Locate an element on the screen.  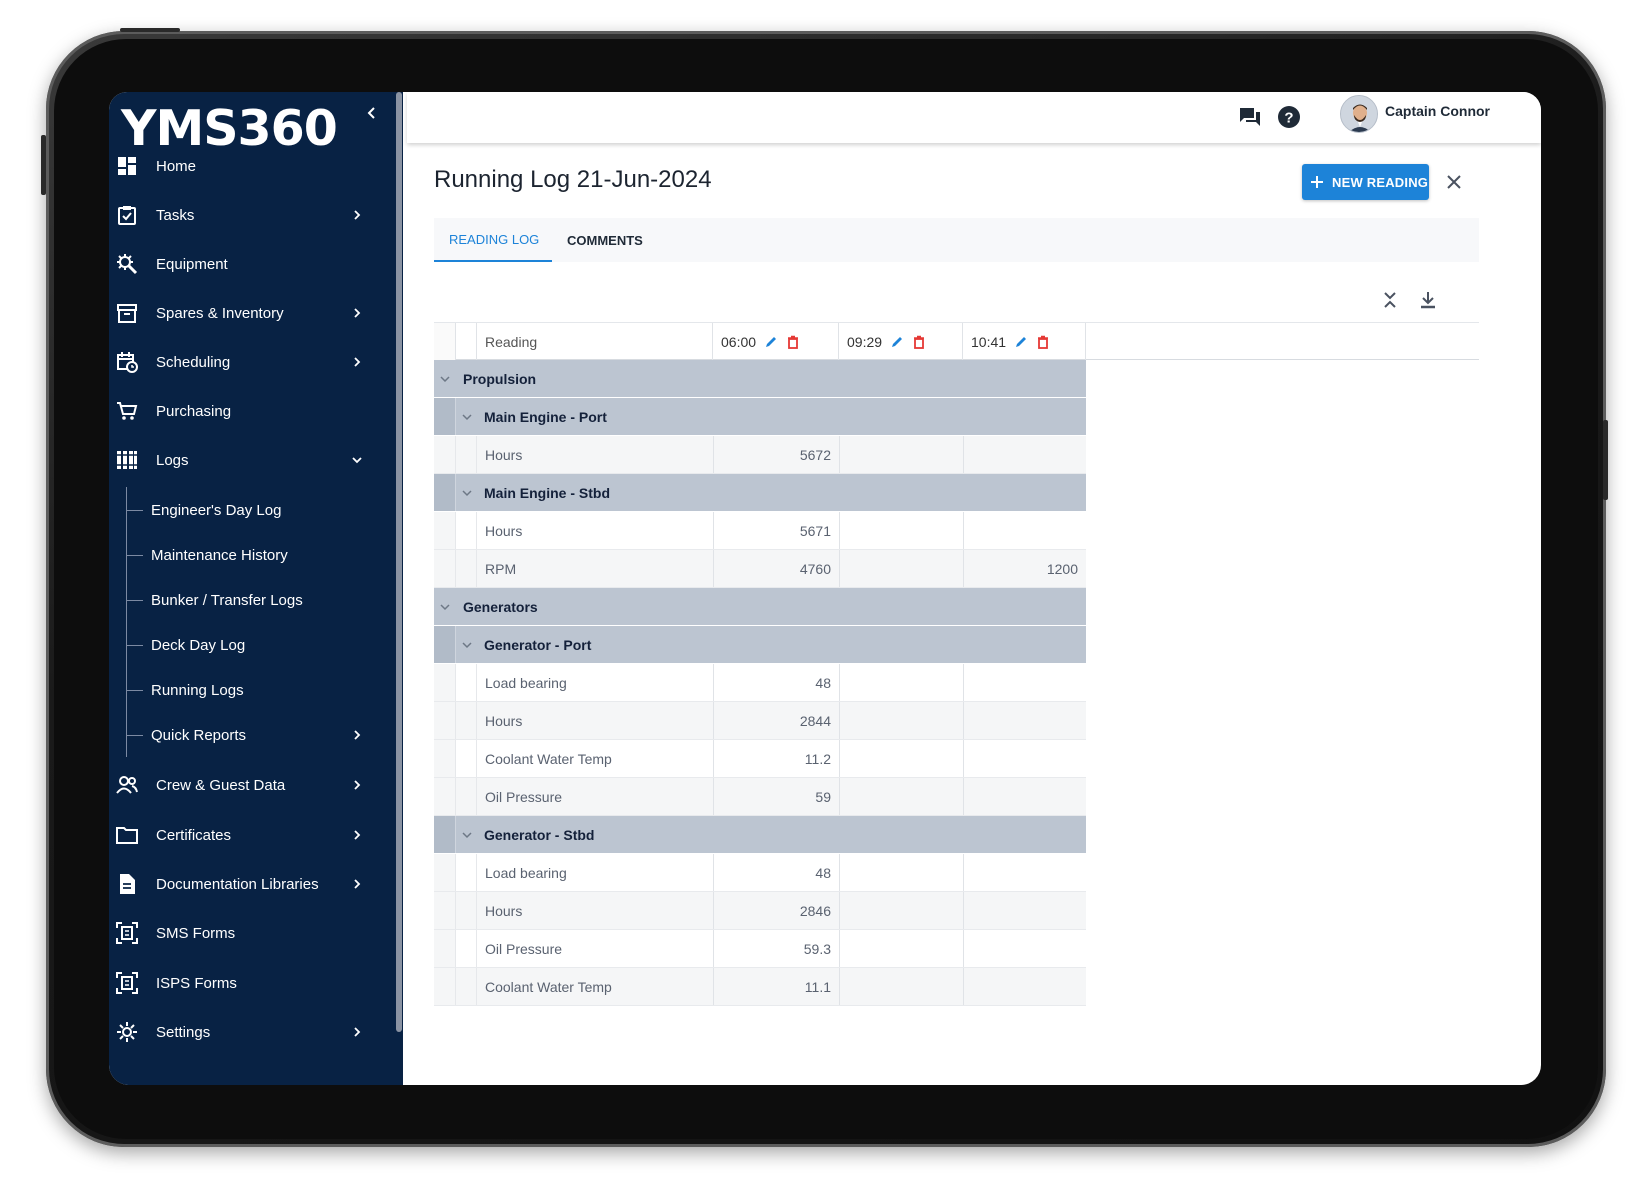
group-row: Main Engine - Stbd is located at coordinates (760, 493).